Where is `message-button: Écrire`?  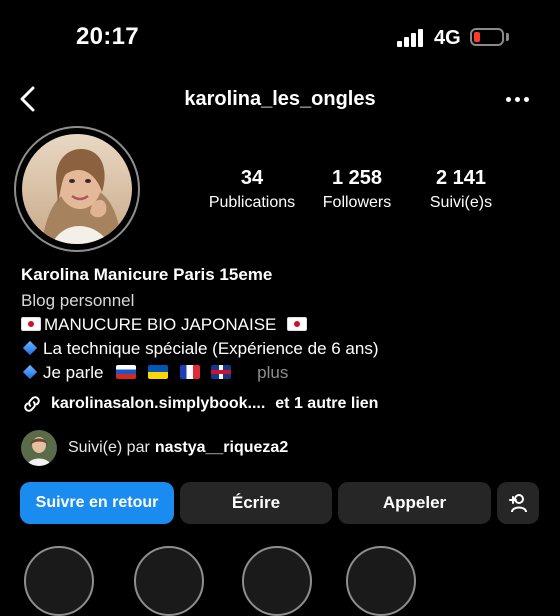 message-button: Écrire is located at coordinates (256, 503).